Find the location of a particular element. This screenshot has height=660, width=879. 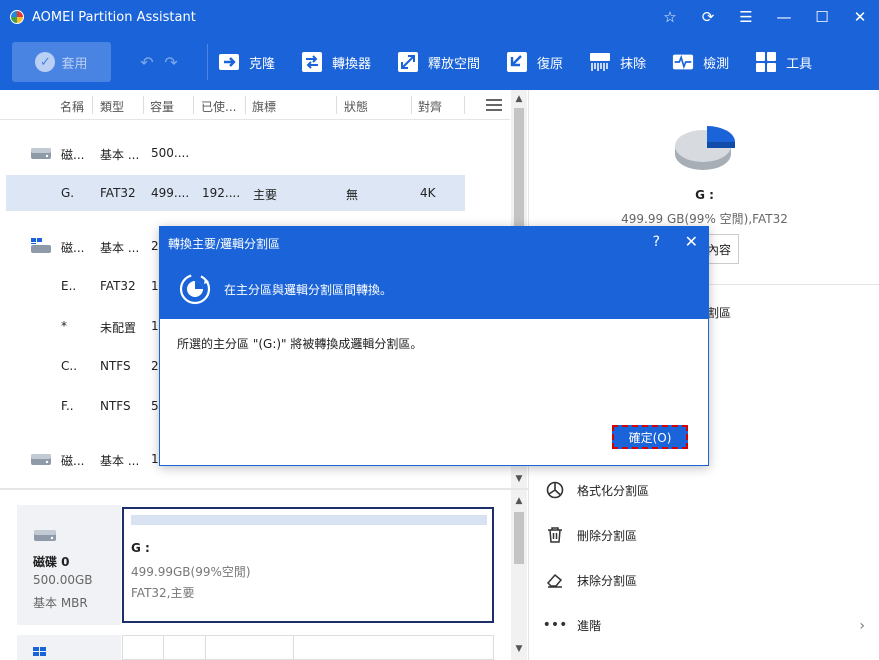

col-status: 狀態 is located at coordinates (356, 106).